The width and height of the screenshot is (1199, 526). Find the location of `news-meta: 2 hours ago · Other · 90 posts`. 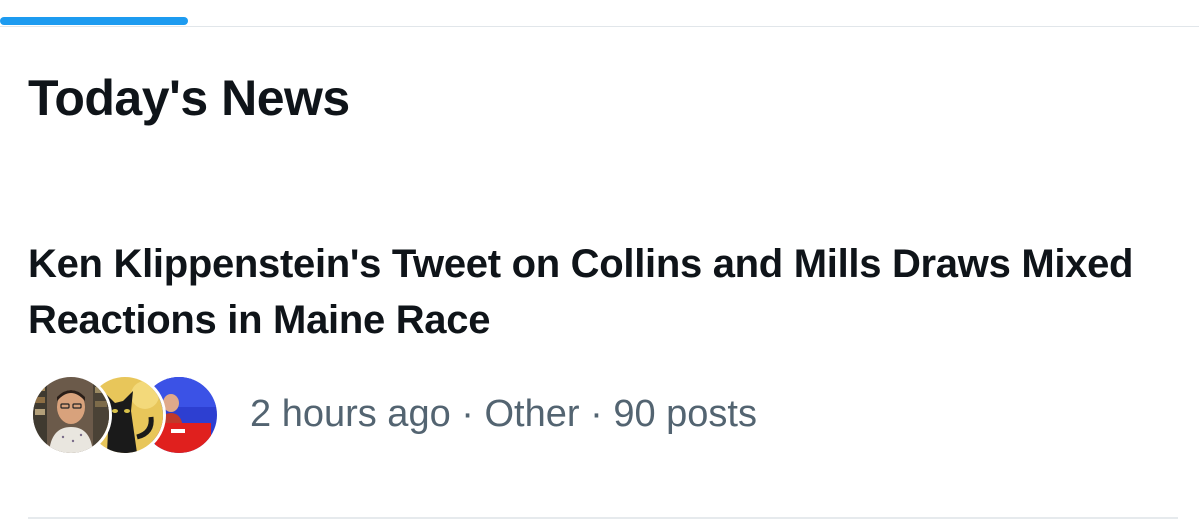

news-meta: 2 hours ago · Other · 90 posts is located at coordinates (393, 415).